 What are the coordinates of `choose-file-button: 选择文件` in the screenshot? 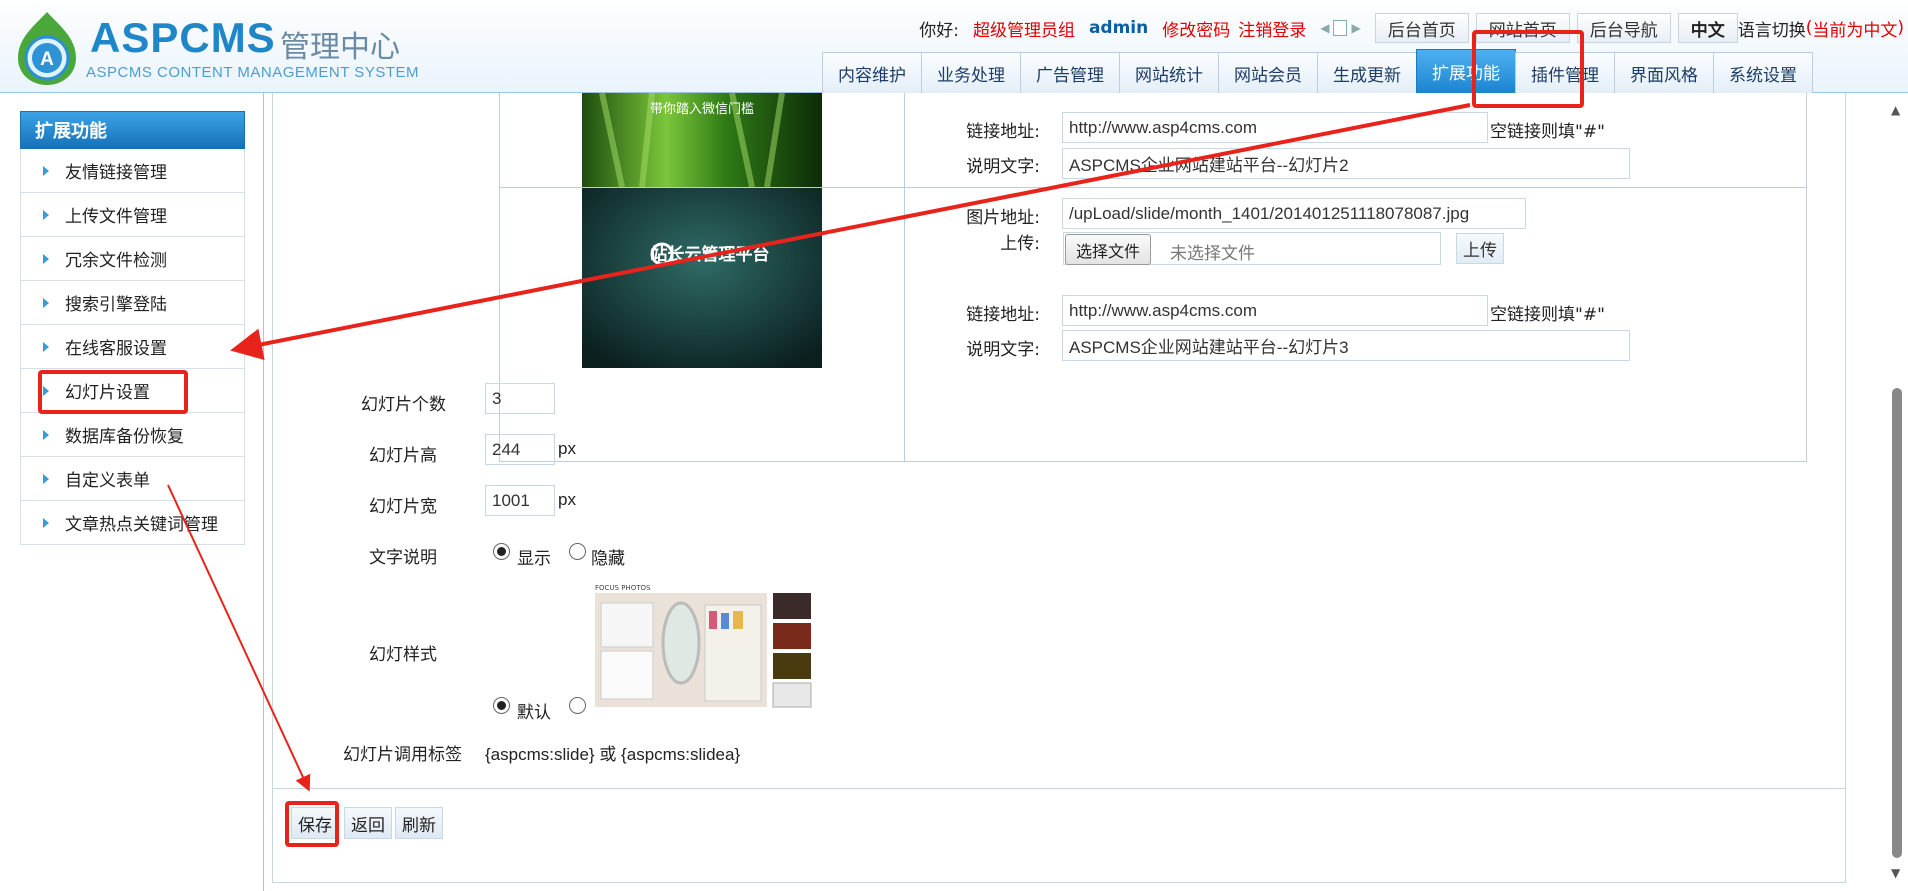 It's located at (1108, 249).